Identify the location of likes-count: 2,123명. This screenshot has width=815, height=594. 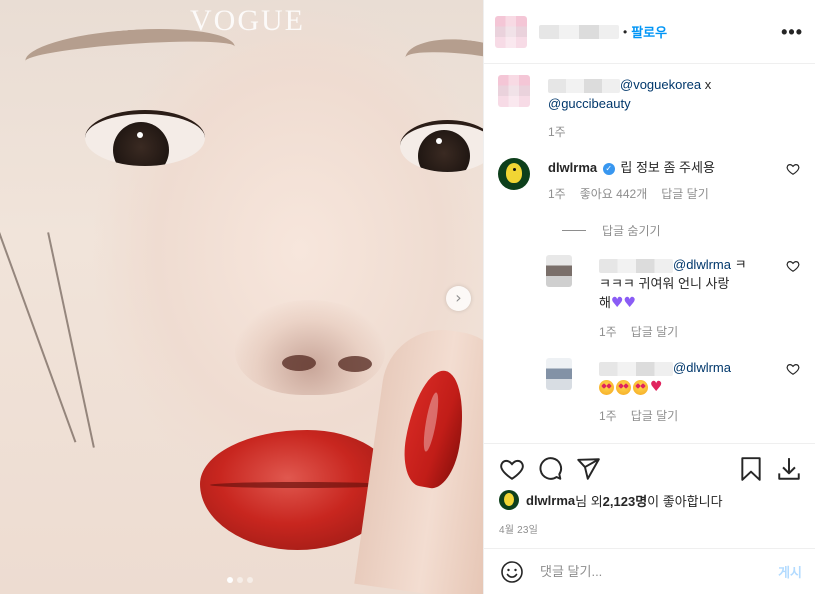
(625, 500).